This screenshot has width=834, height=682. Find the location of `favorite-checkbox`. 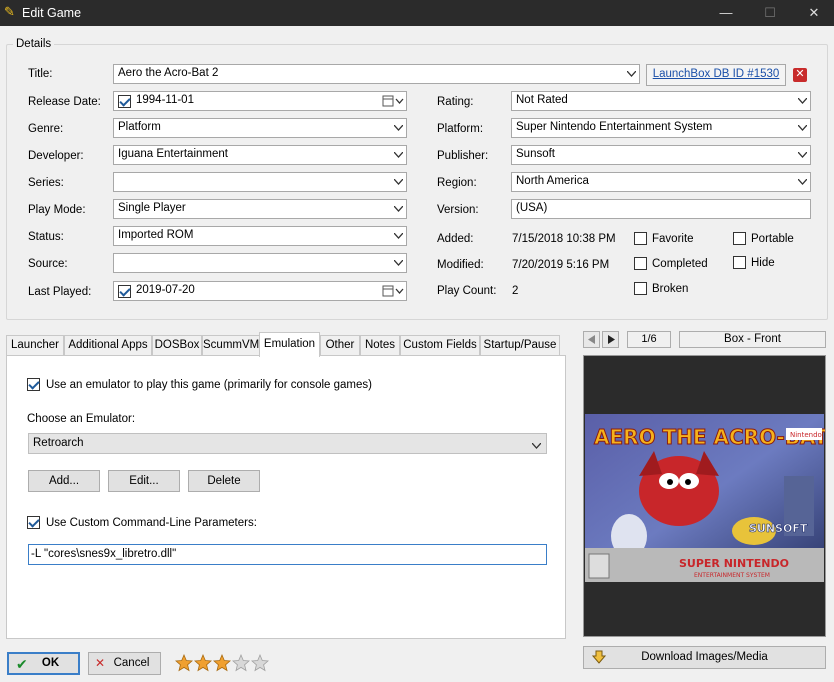

favorite-checkbox is located at coordinates (640, 238).